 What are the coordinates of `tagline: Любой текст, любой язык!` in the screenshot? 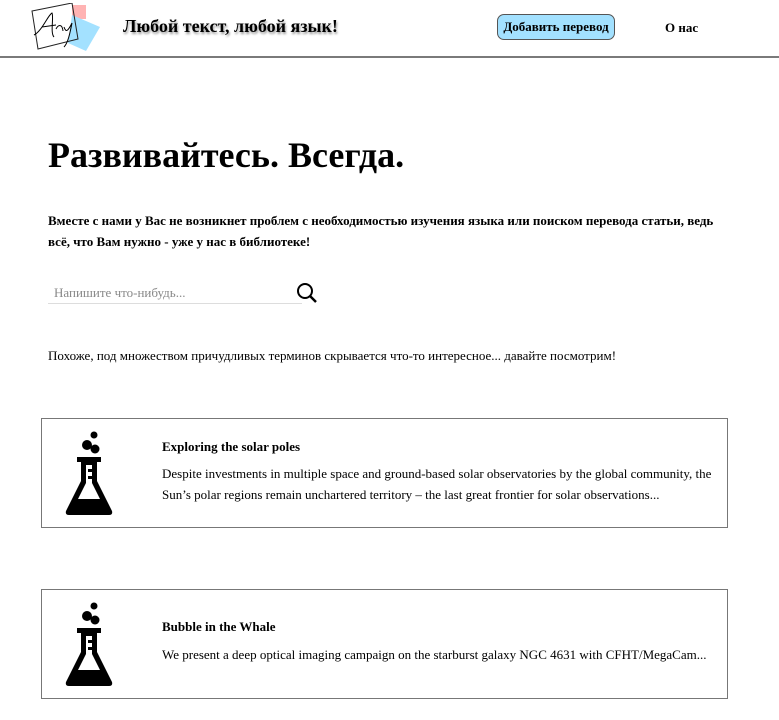 It's located at (230, 26).